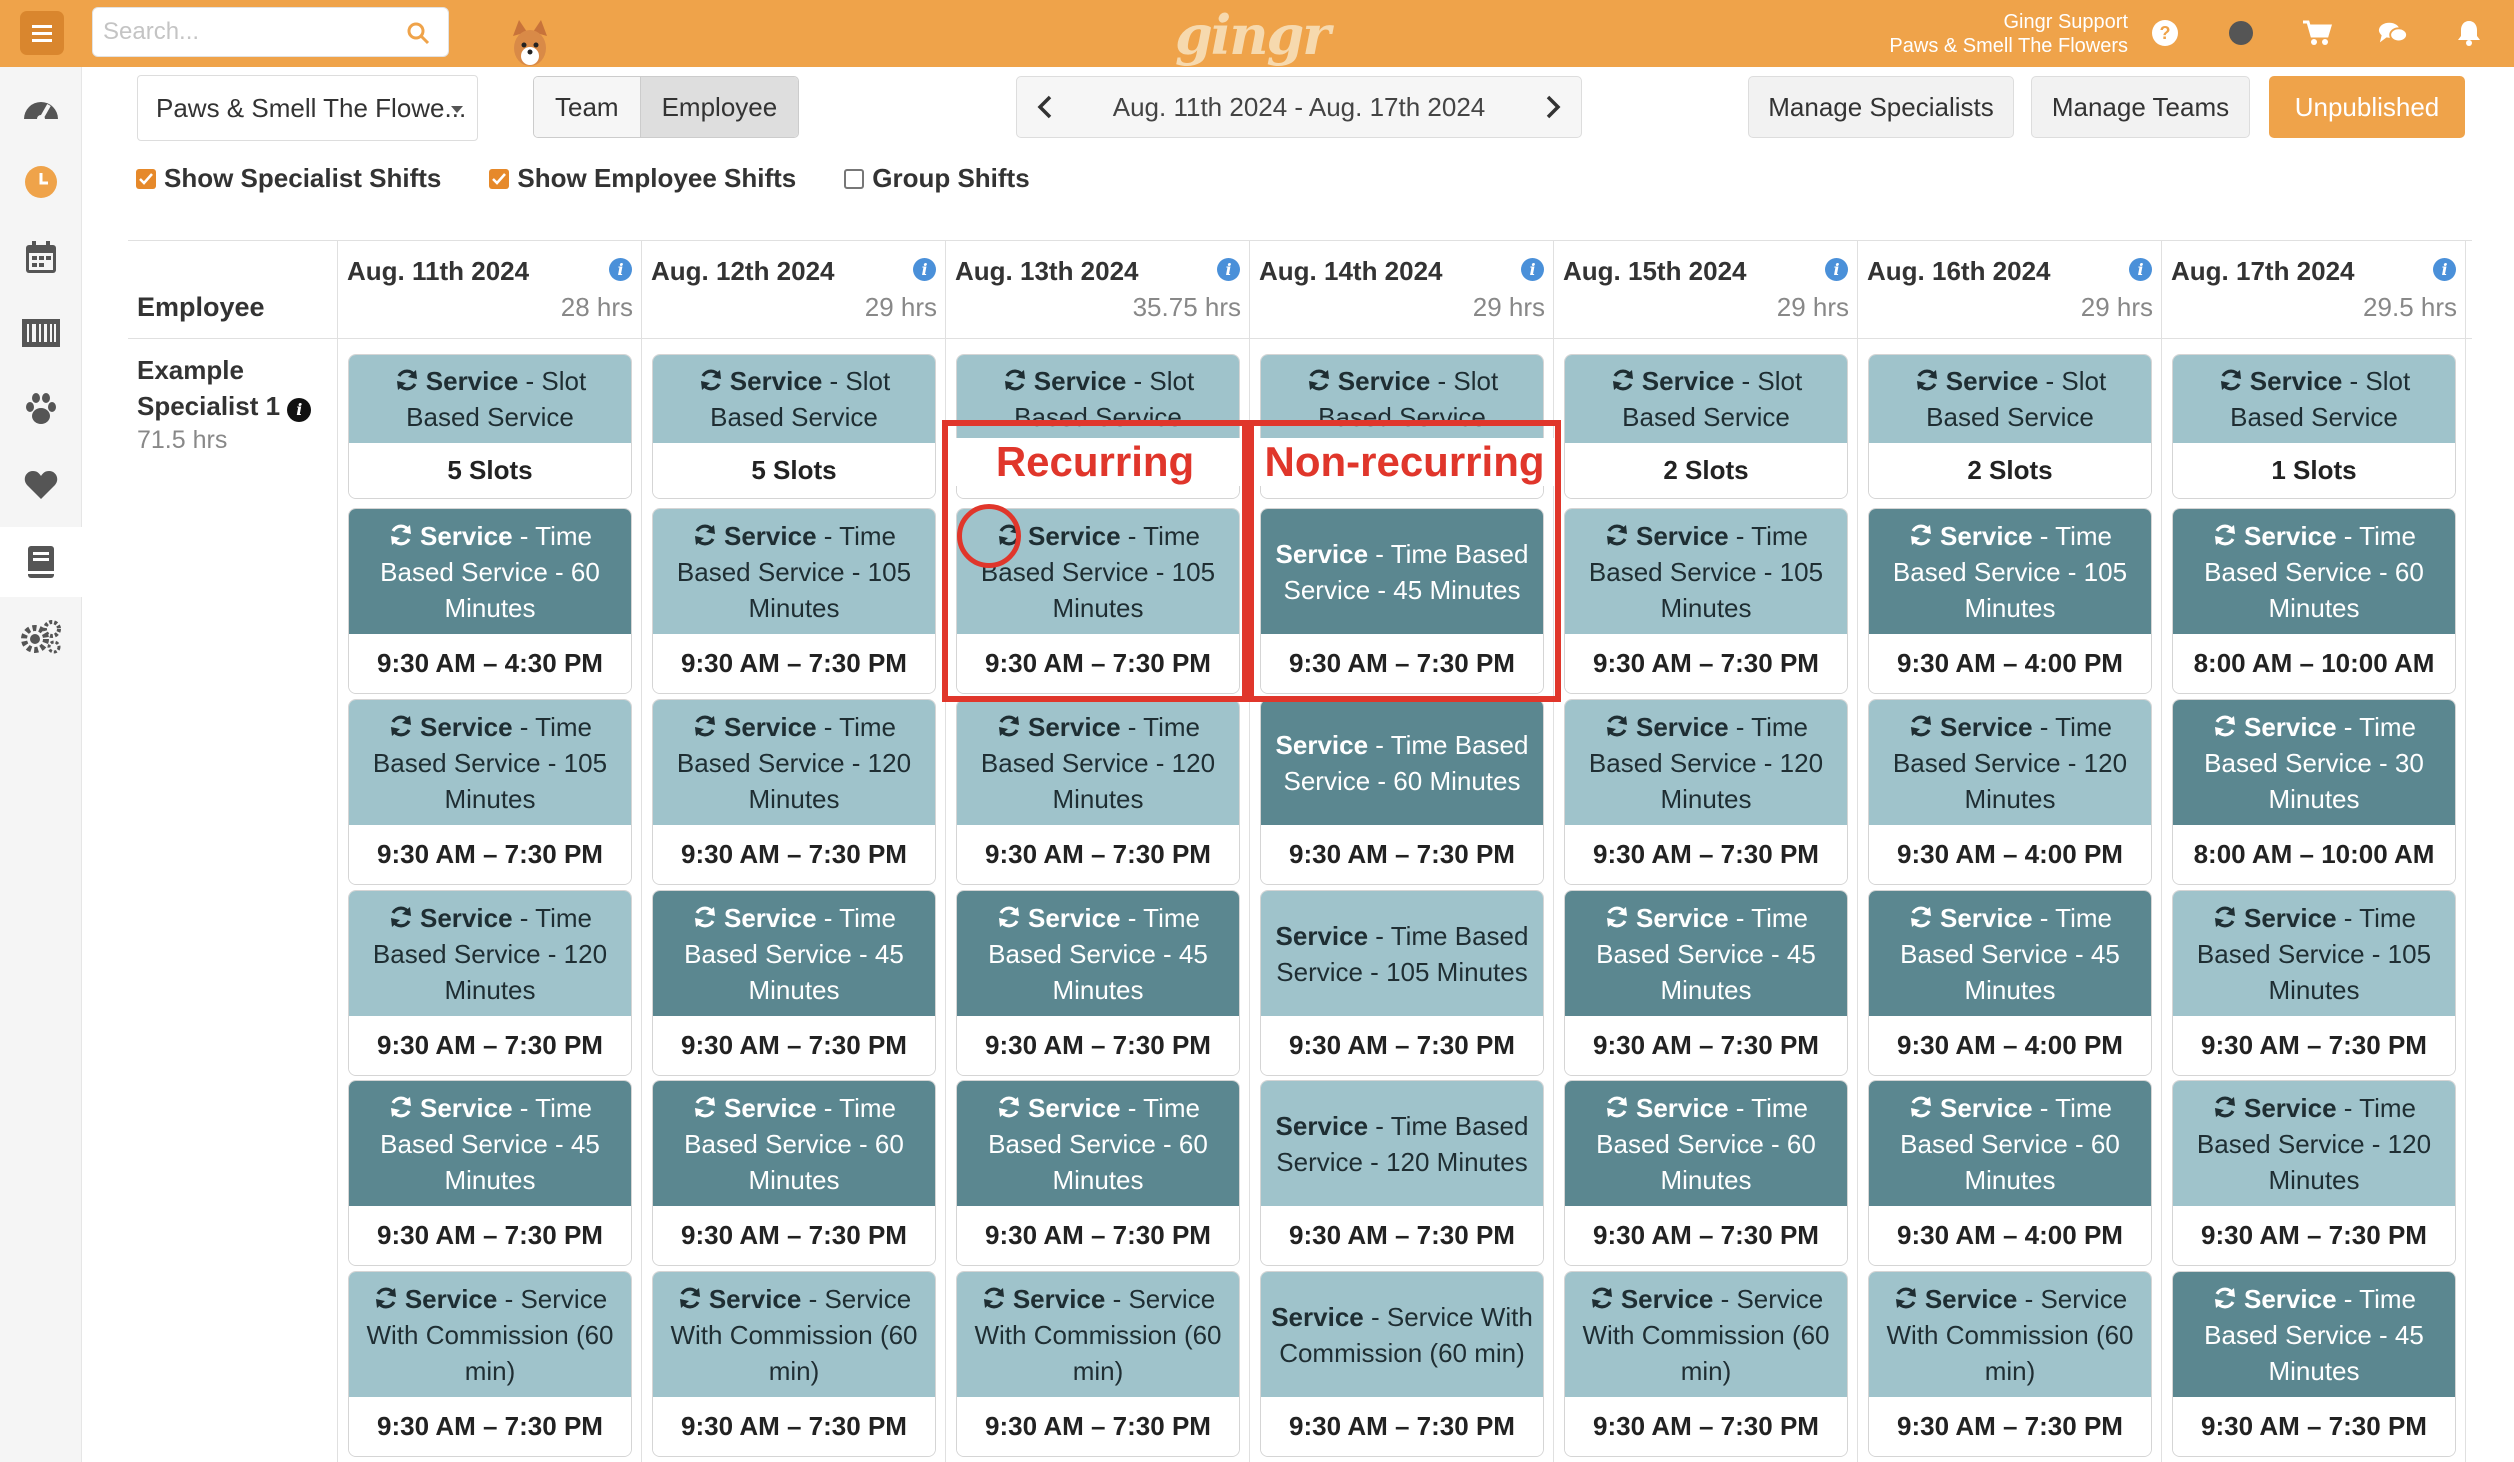 Image resolution: width=2514 pixels, height=1462 pixels. I want to click on day-column-header: Aug. 17th 2024 i 29.5 hrs, so click(2314, 289).